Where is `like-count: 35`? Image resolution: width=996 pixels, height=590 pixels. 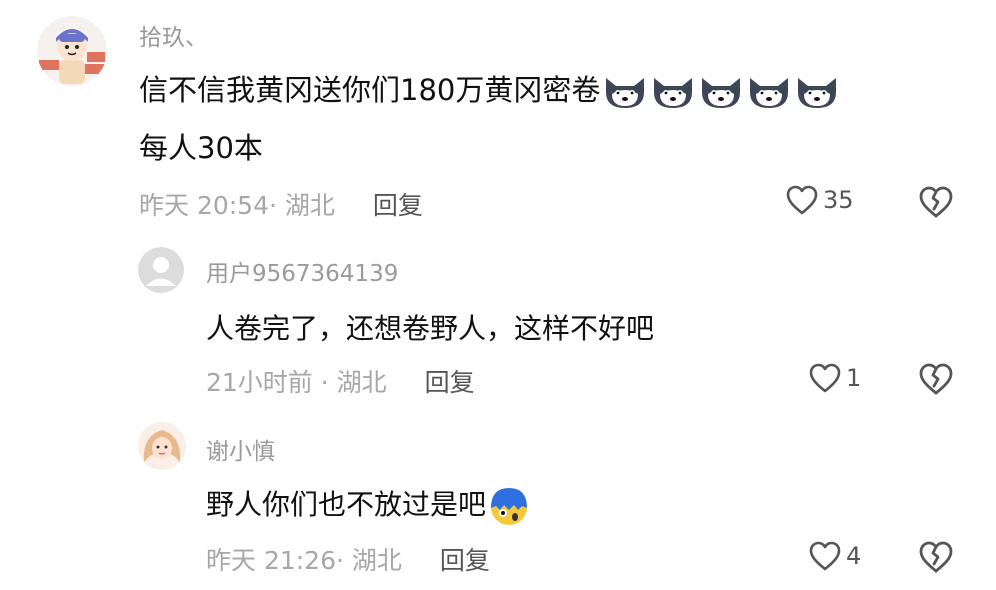 like-count: 35 is located at coordinates (838, 200).